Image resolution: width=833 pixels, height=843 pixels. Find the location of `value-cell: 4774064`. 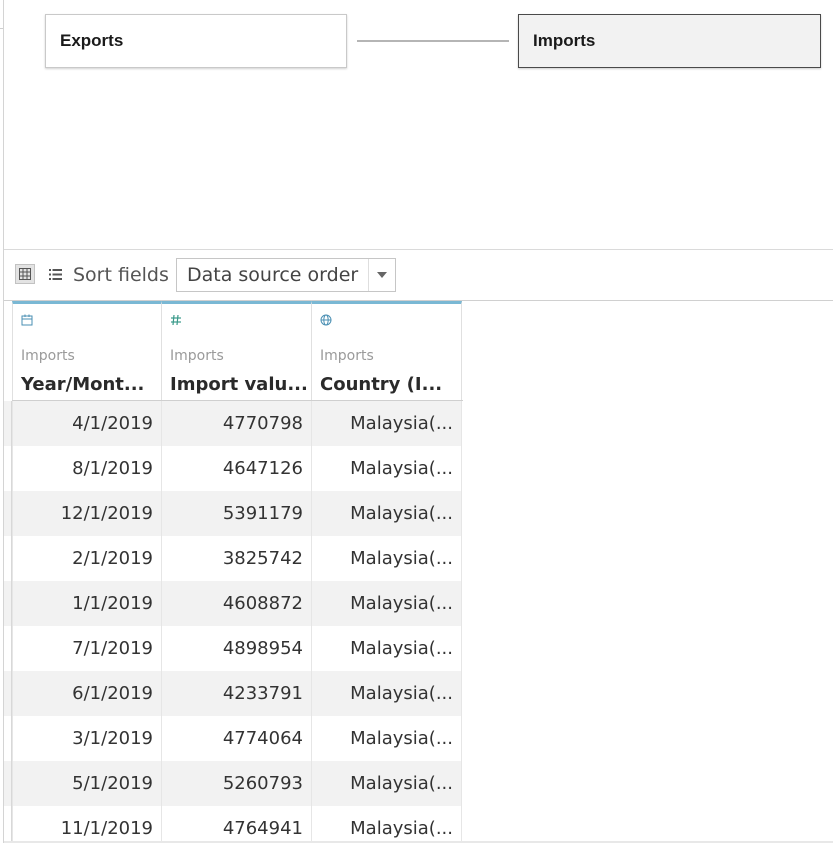

value-cell: 4774064 is located at coordinates (237, 738).